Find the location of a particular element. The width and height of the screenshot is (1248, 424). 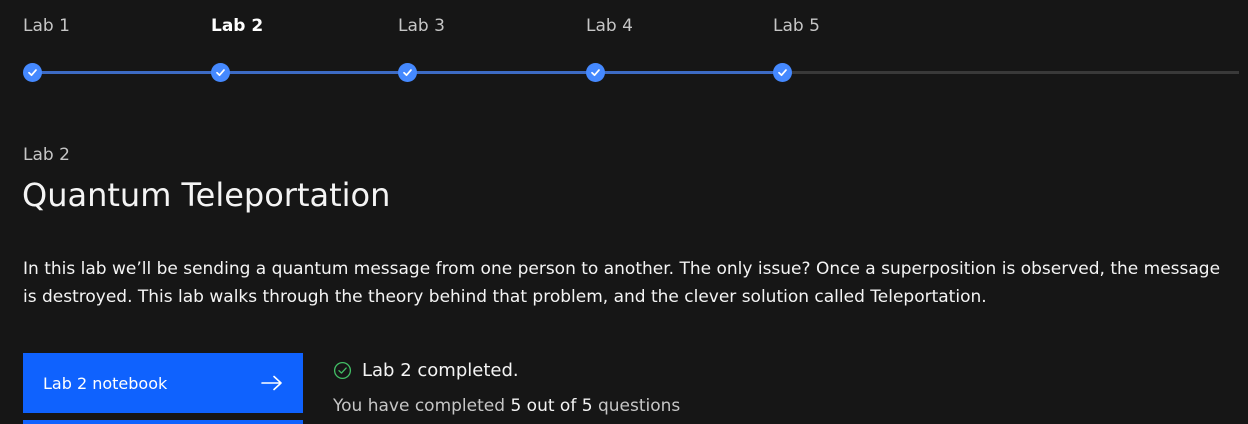

lab-notebook-button: Lab 2 notebook is located at coordinates (163, 383).